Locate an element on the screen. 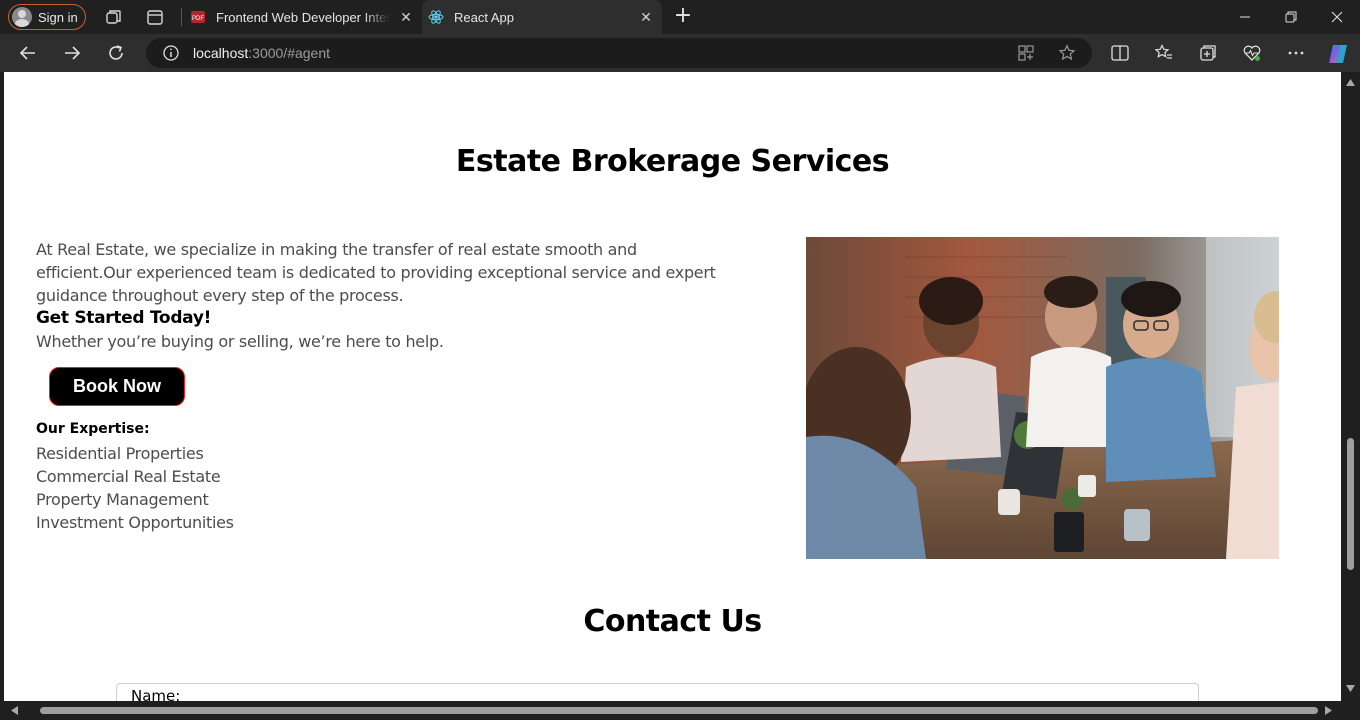 Image resolution: width=1360 pixels, height=720 pixels. scroll-left-icon is located at coordinates (14, 710).